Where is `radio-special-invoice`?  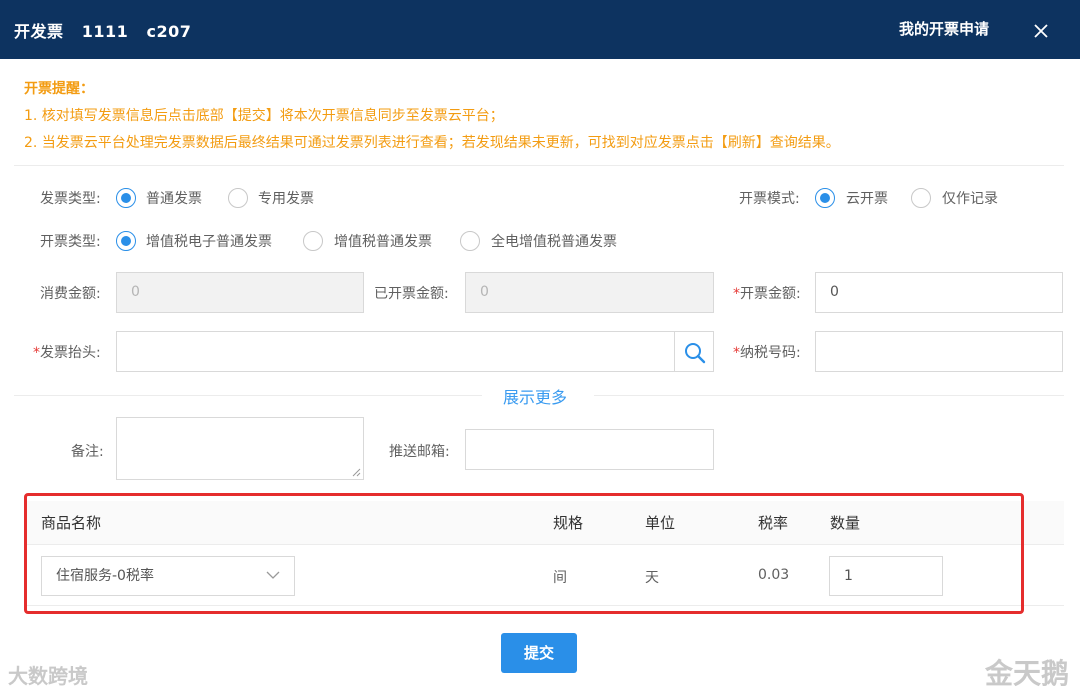
radio-special-invoice is located at coordinates (238, 198).